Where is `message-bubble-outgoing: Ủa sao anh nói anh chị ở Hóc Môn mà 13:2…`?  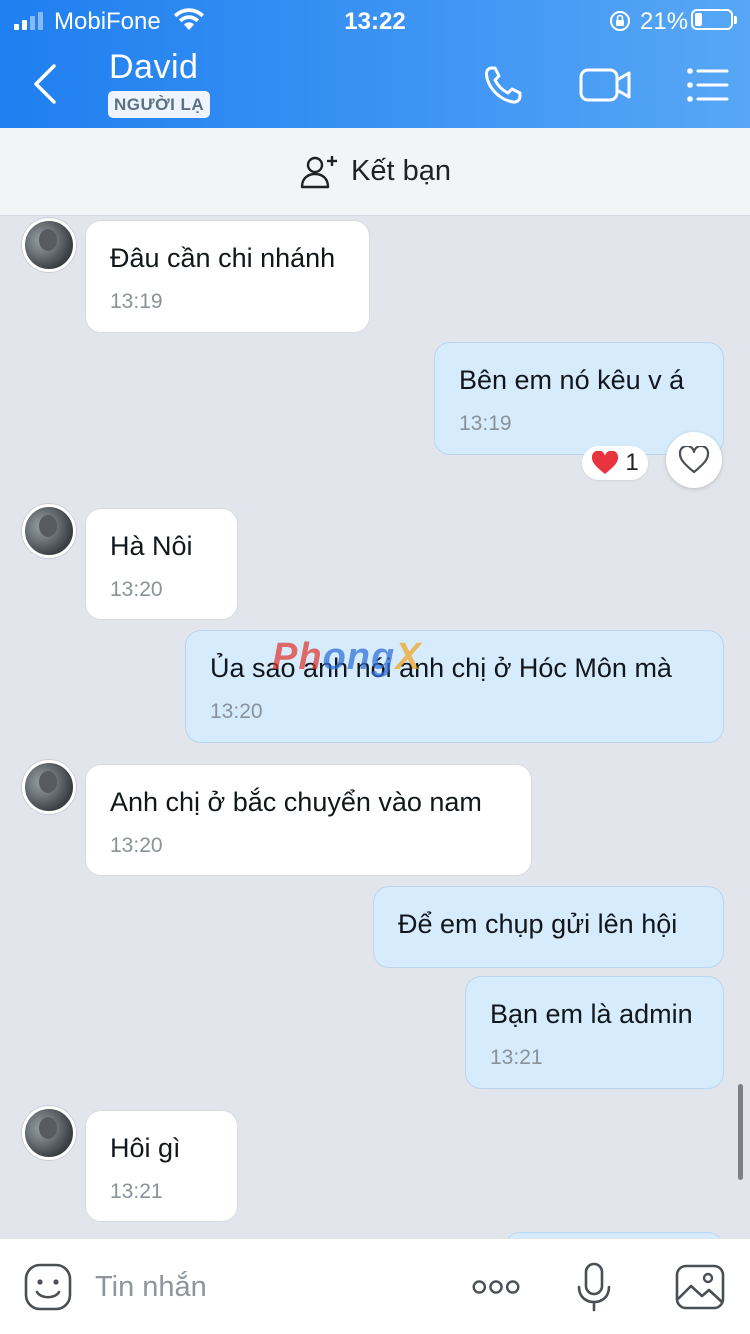 message-bubble-outgoing: Ủa sao anh nói anh chị ở Hóc Môn mà 13:2… is located at coordinates (454, 686).